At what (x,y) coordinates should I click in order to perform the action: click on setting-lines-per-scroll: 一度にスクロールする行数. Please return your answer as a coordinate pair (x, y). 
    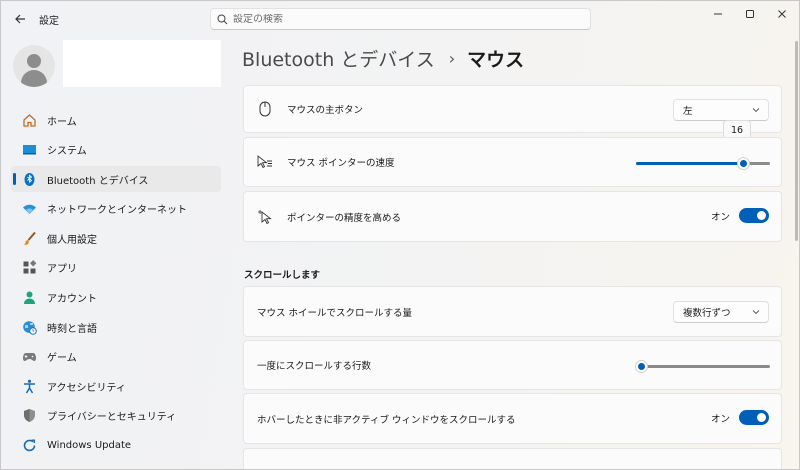
    Looking at the image, I should click on (512, 365).